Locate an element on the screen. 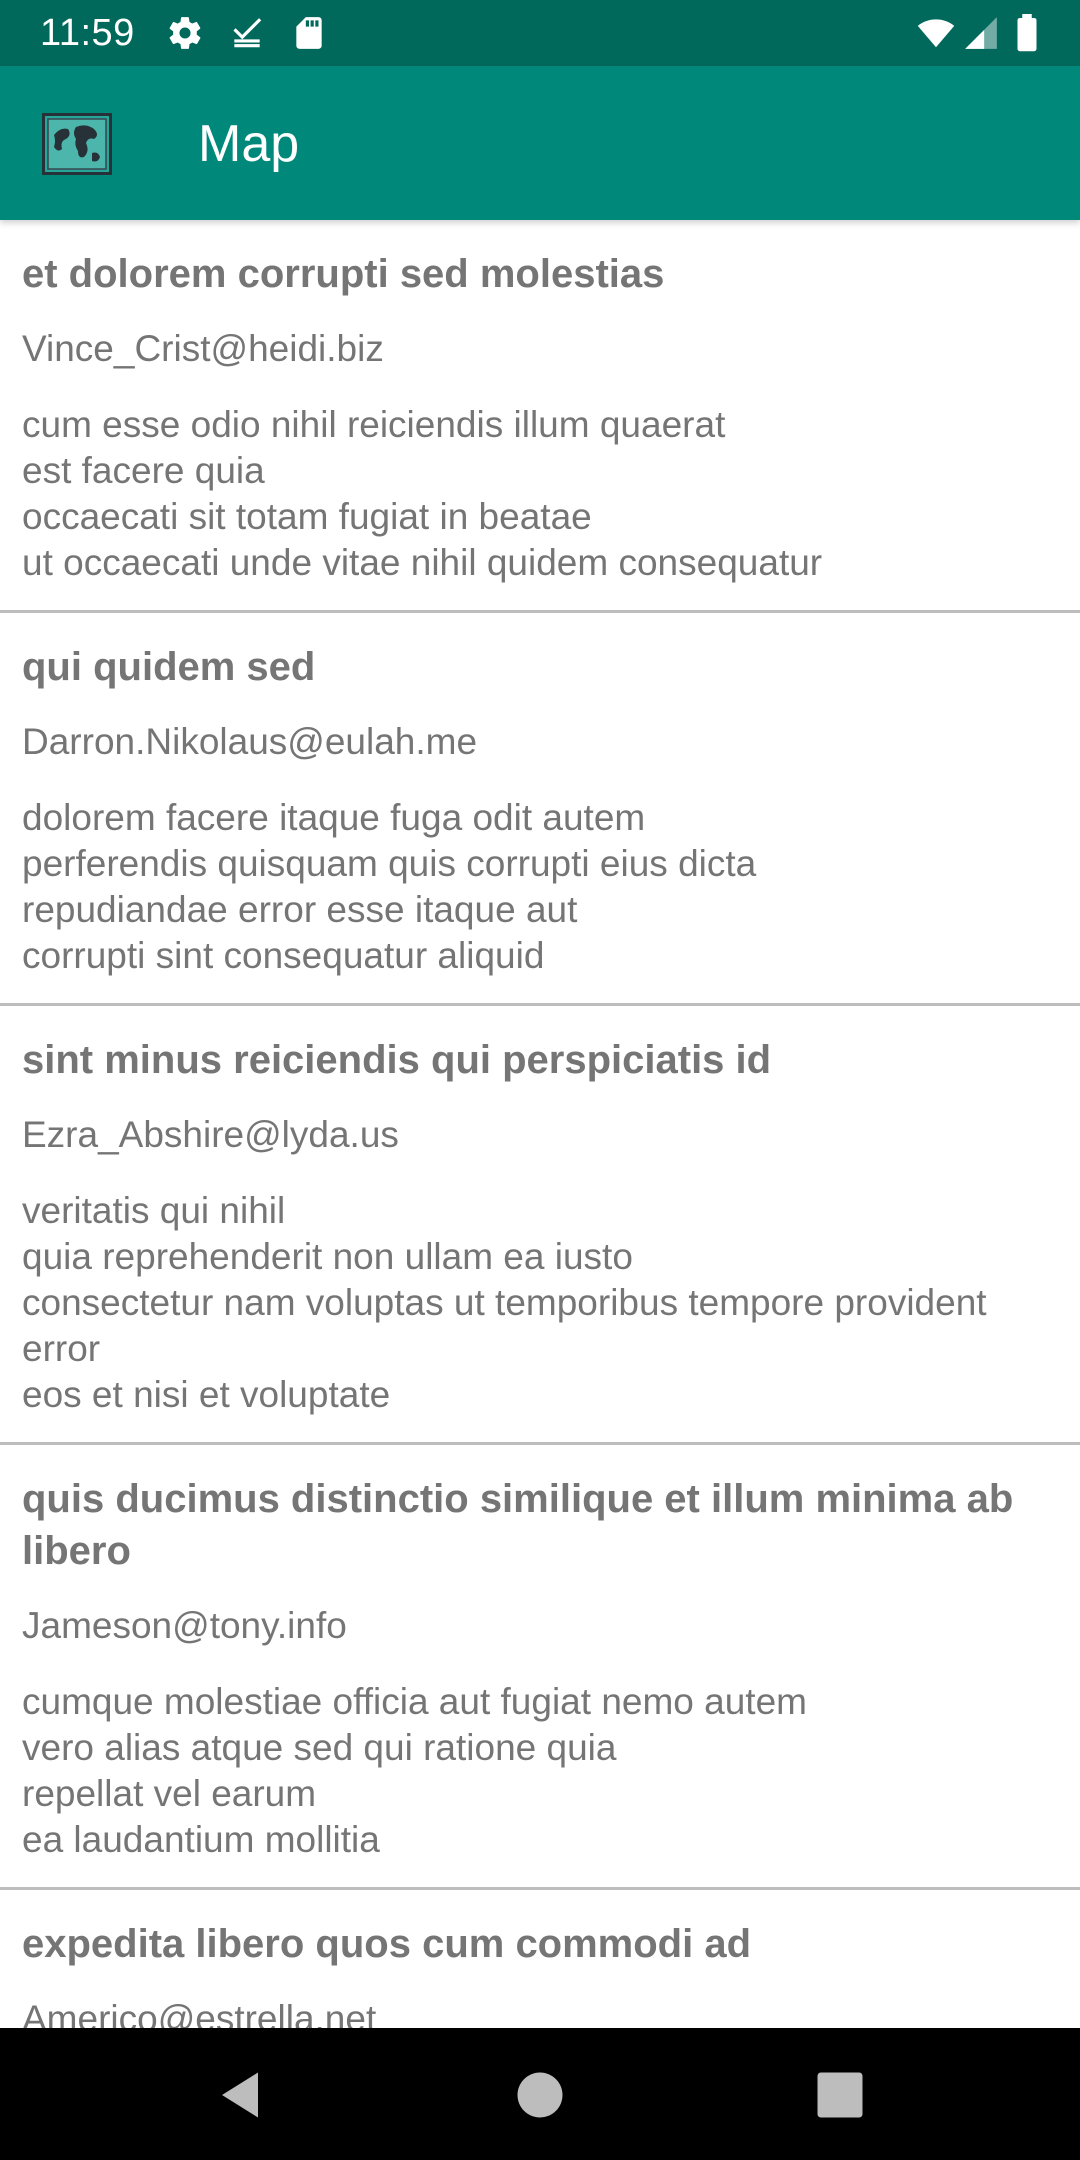 The width and height of the screenshot is (1080, 2160). cell-signal-icon is located at coordinates (981, 33).